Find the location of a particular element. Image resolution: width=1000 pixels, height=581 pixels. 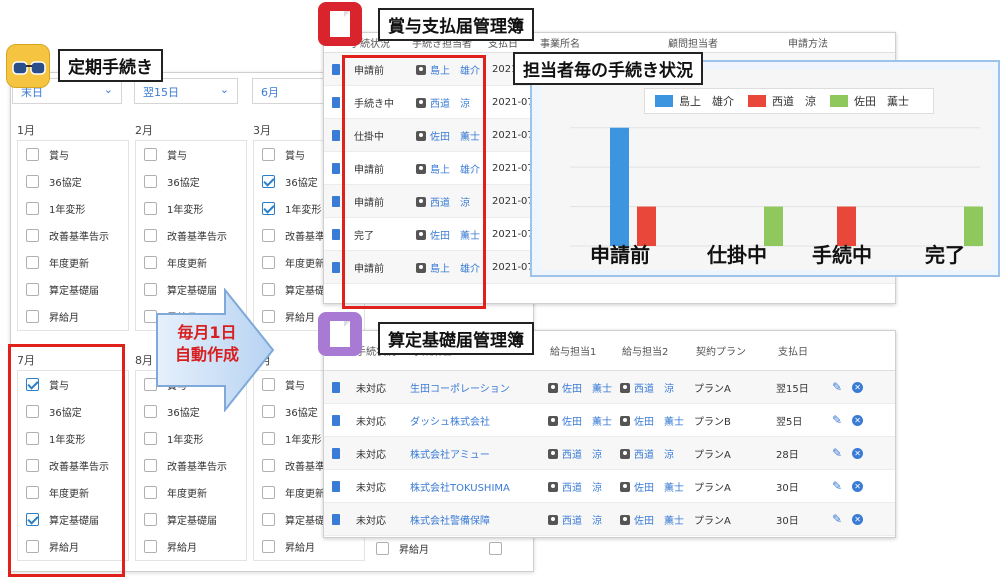

company-cell: 株式会社アミュー is located at coordinates (473, 453).